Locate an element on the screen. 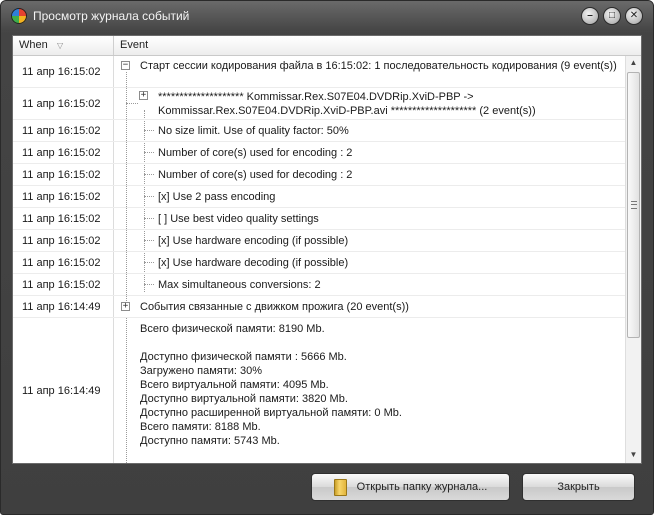  column-header-when: When ▽ is located at coordinates (63, 45).